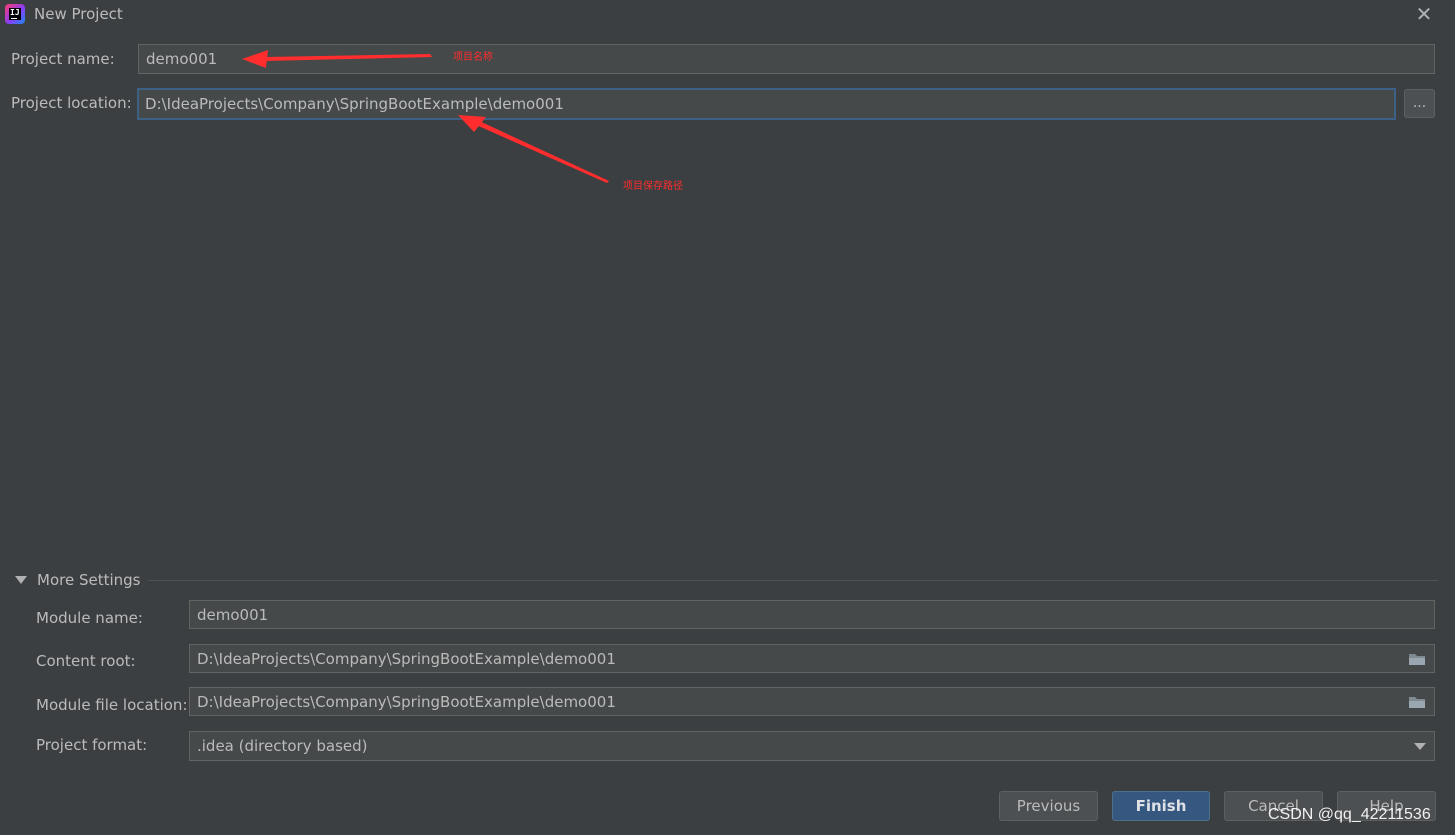 The height and width of the screenshot is (835, 1455). I want to click on project-format-value: .idea (directory based), so click(282, 746).